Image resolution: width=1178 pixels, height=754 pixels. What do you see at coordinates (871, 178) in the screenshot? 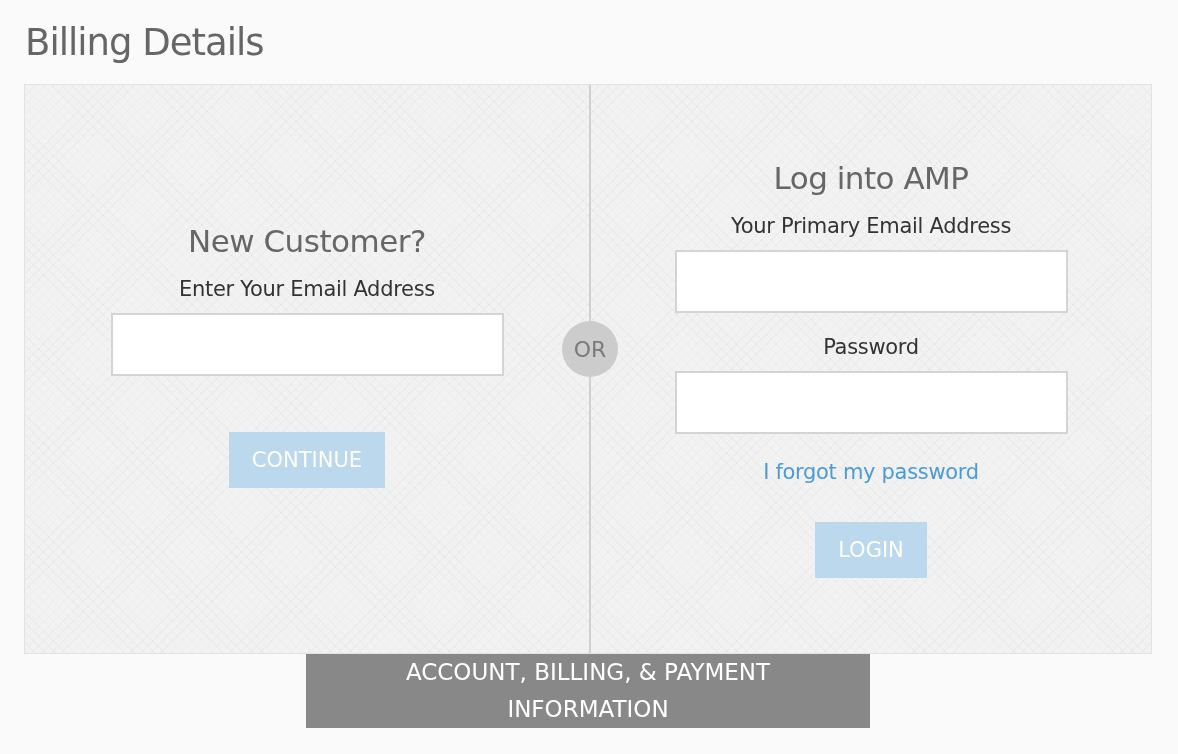
I see `section-heading: Log into AMP` at bounding box center [871, 178].